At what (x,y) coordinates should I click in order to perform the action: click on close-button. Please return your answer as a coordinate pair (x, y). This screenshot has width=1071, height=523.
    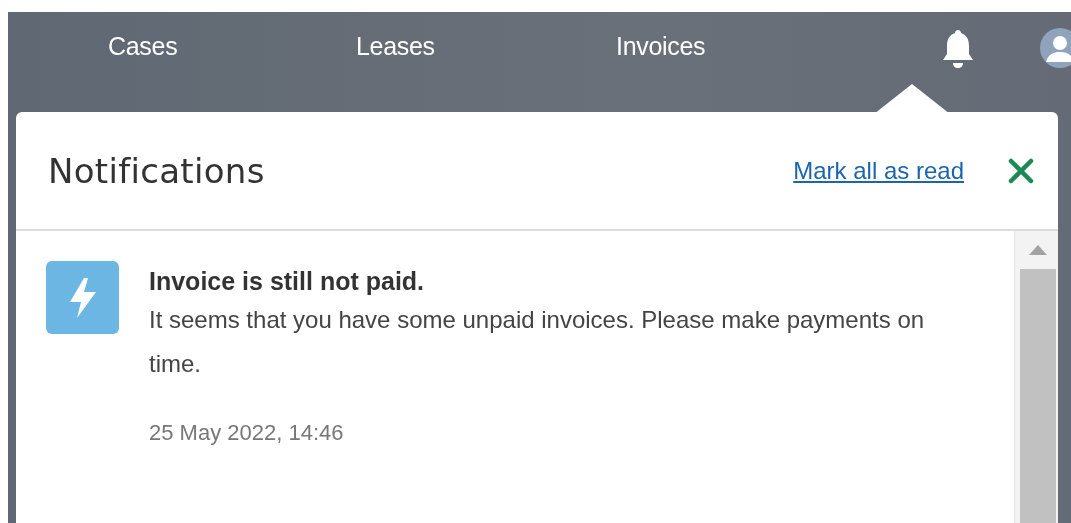
    Looking at the image, I should click on (1021, 170).